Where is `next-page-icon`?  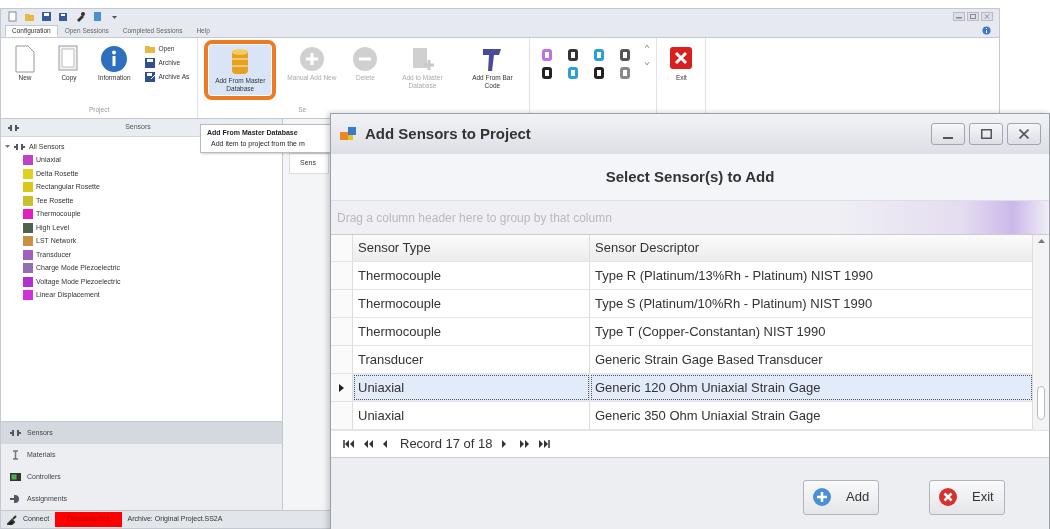
next-page-icon is located at coordinates (524, 444).